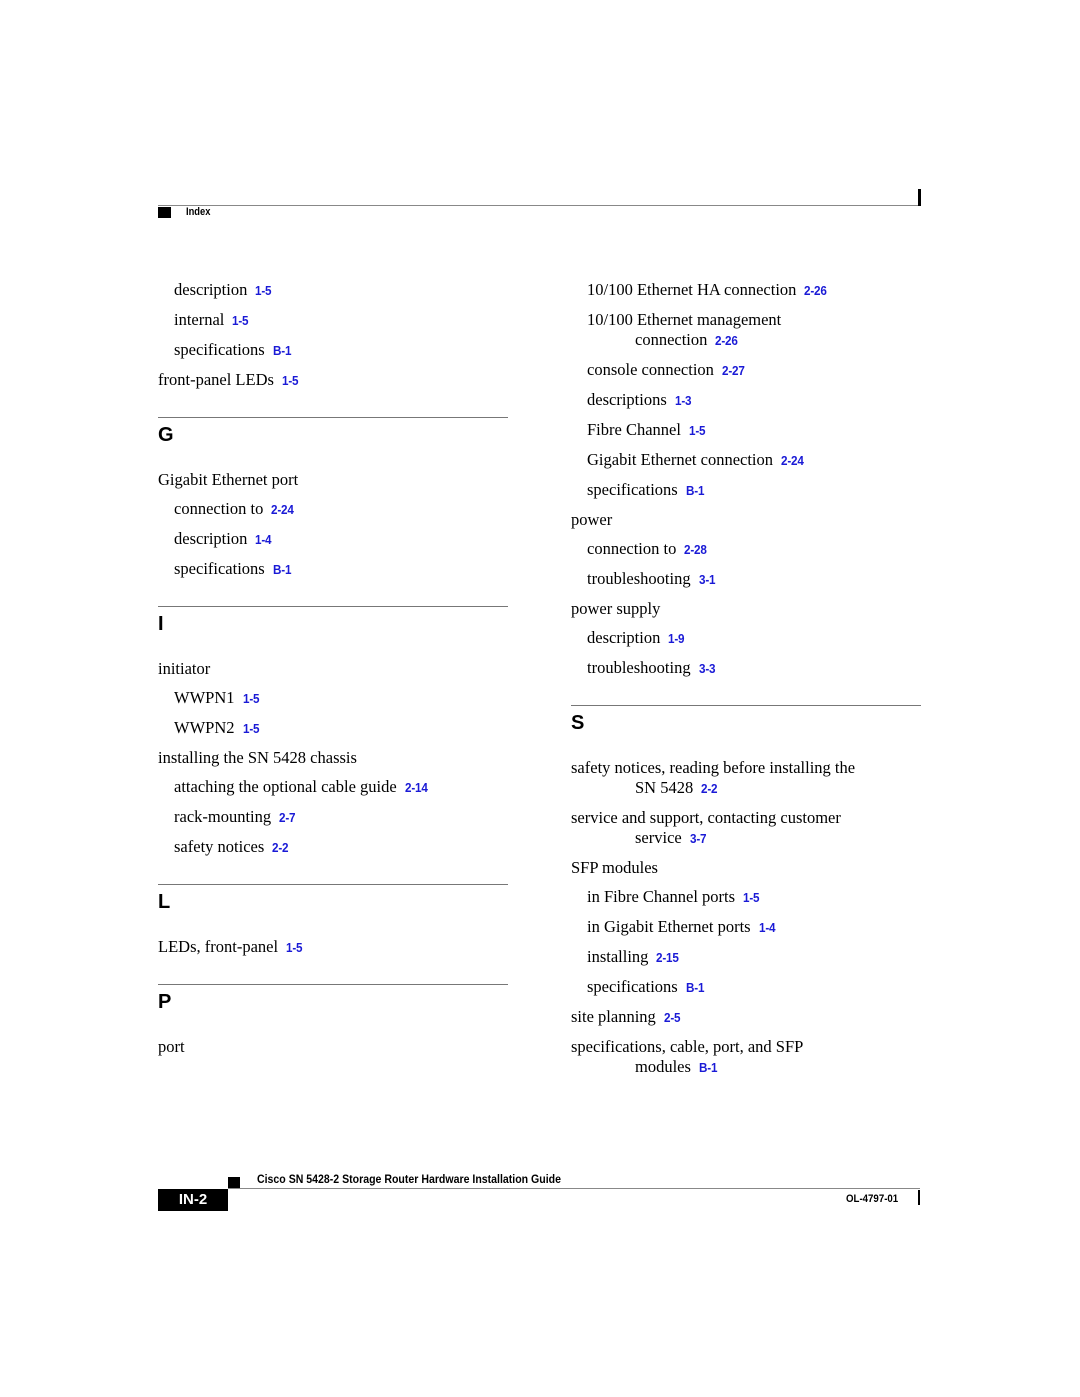 This screenshot has width=1080, height=1397. Describe the element at coordinates (333, 320) in the screenshot. I see `index-subentry: internal 1-5` at that location.